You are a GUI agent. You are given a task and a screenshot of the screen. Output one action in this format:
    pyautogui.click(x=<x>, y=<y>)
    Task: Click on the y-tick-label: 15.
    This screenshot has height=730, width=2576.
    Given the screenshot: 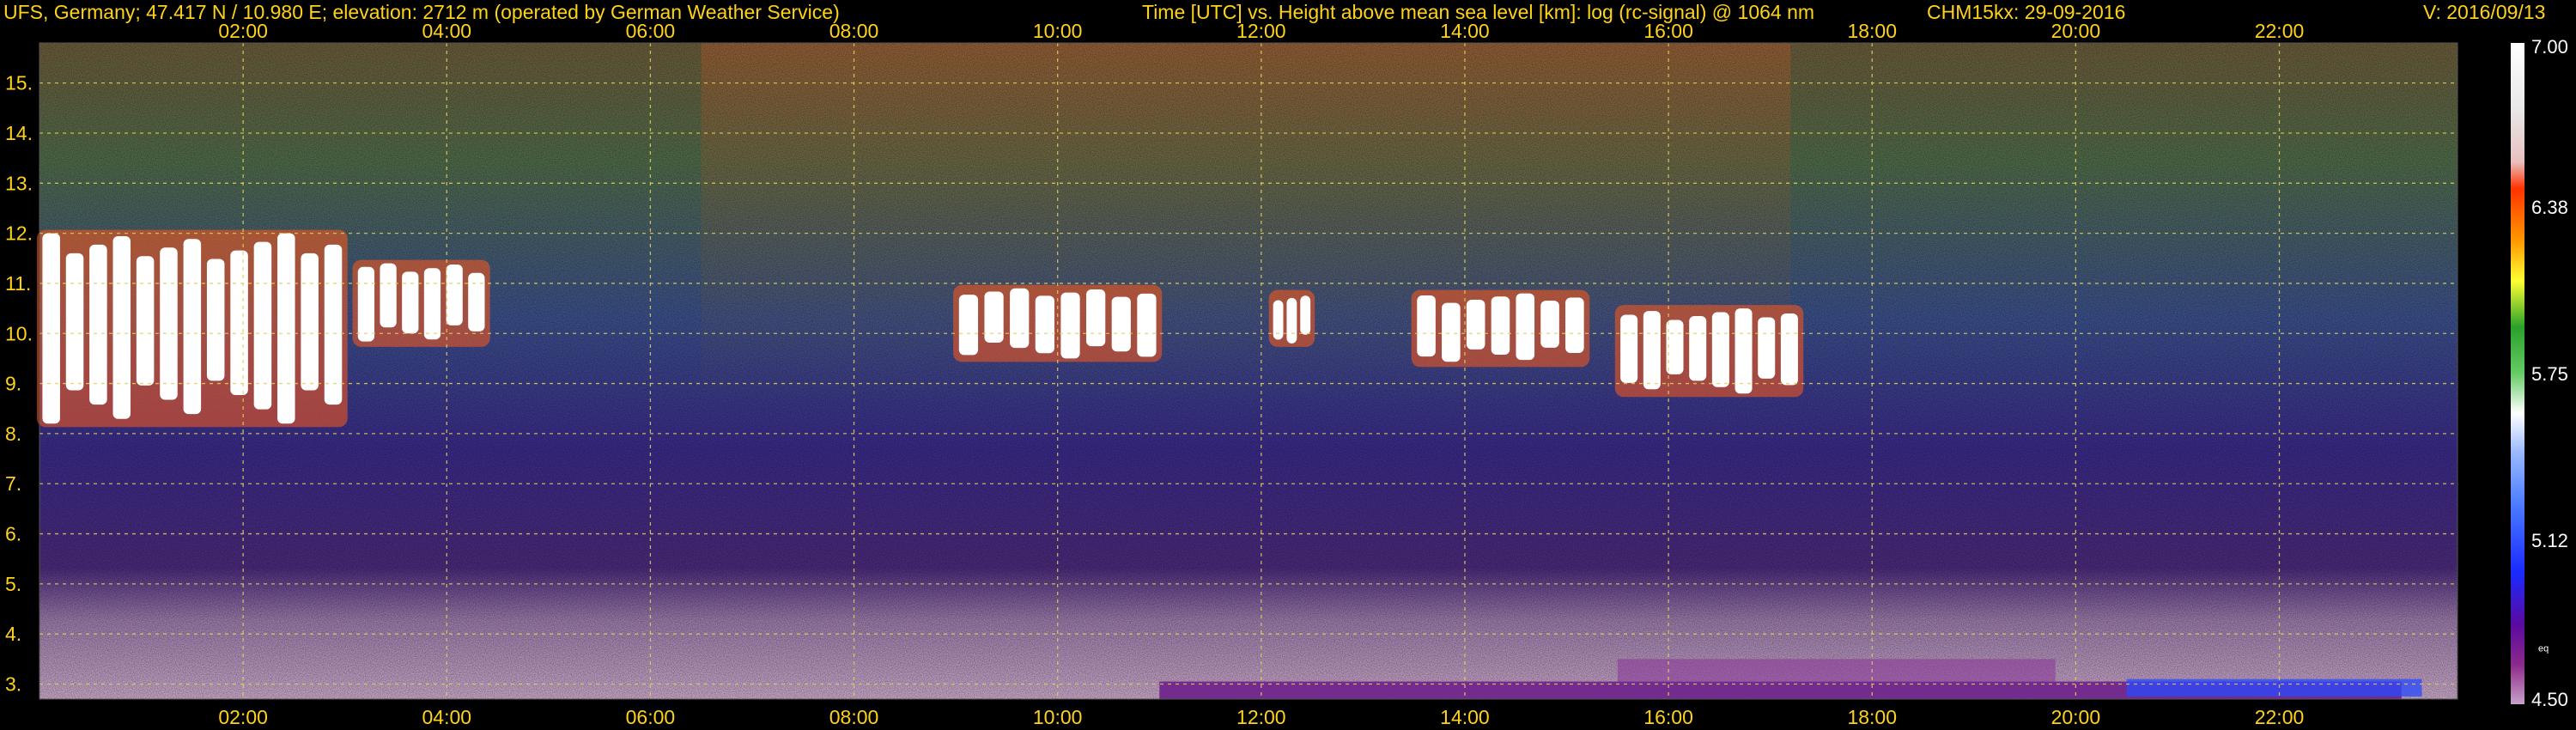 What is the action you would take?
    pyautogui.click(x=19, y=83)
    